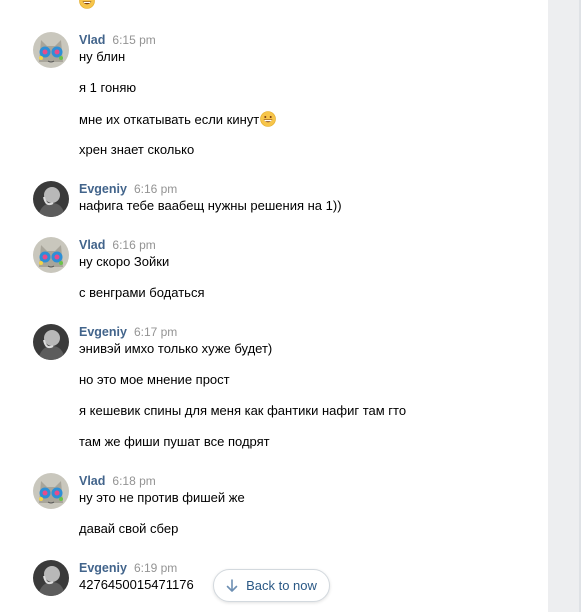  Describe the element at coordinates (102, 56) in the screenshot. I see `message-text: ну блин` at that location.